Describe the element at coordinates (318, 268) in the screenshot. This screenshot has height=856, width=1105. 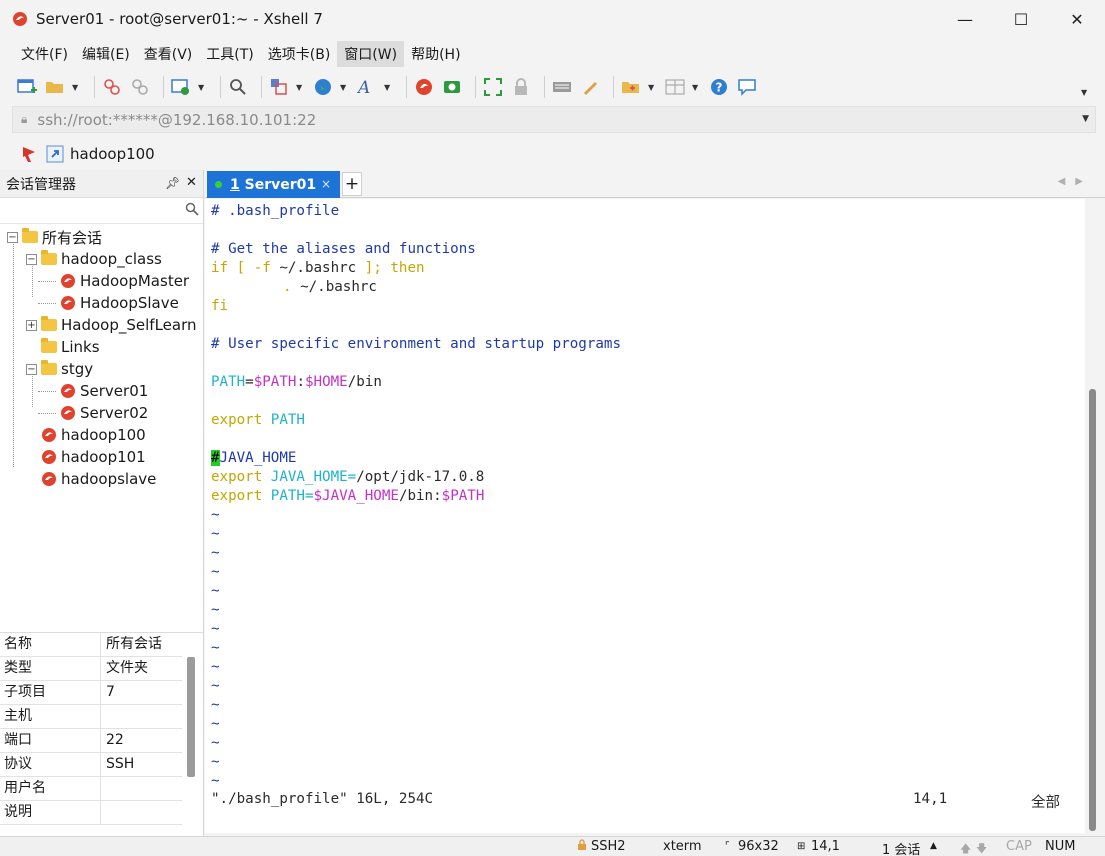
I see `terminal-line: if [ -f ~/.bashrc ]; then` at that location.